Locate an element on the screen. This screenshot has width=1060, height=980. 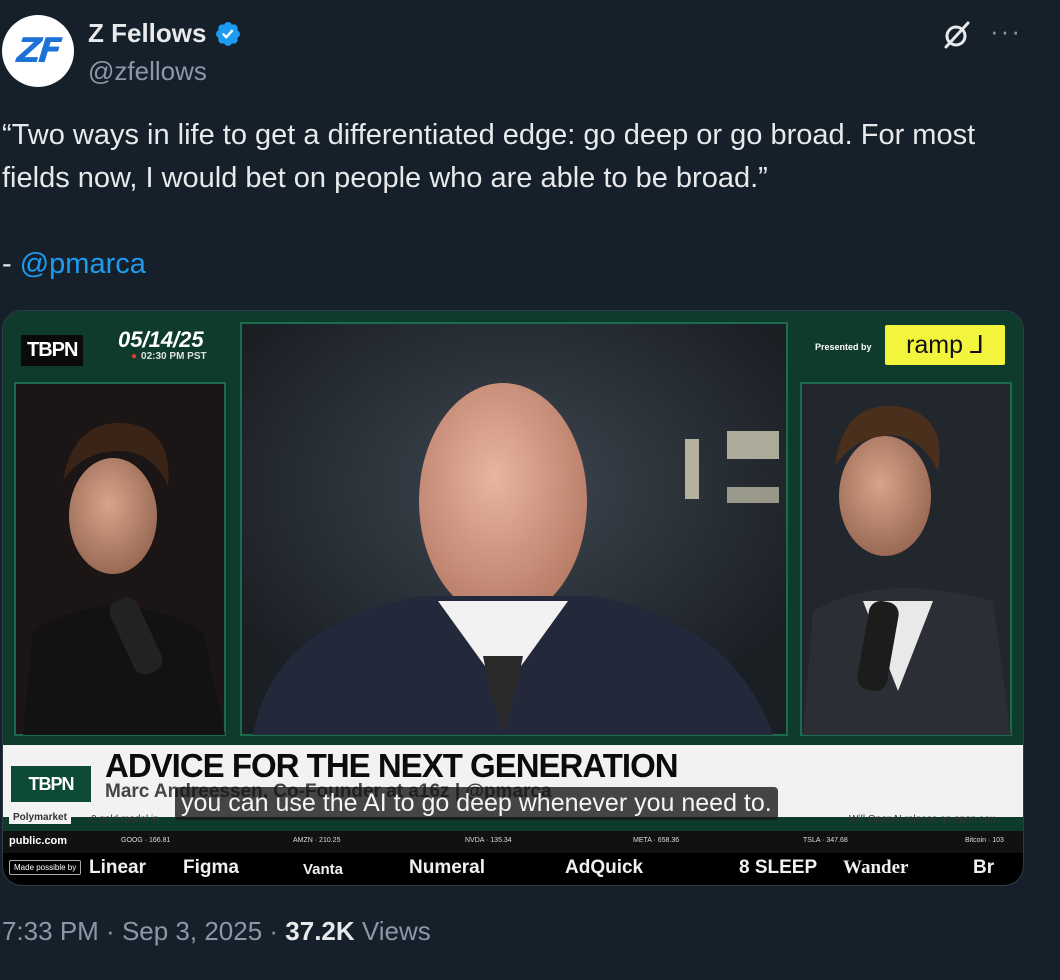
public-com-label: public.com is located at coordinates (38, 841).